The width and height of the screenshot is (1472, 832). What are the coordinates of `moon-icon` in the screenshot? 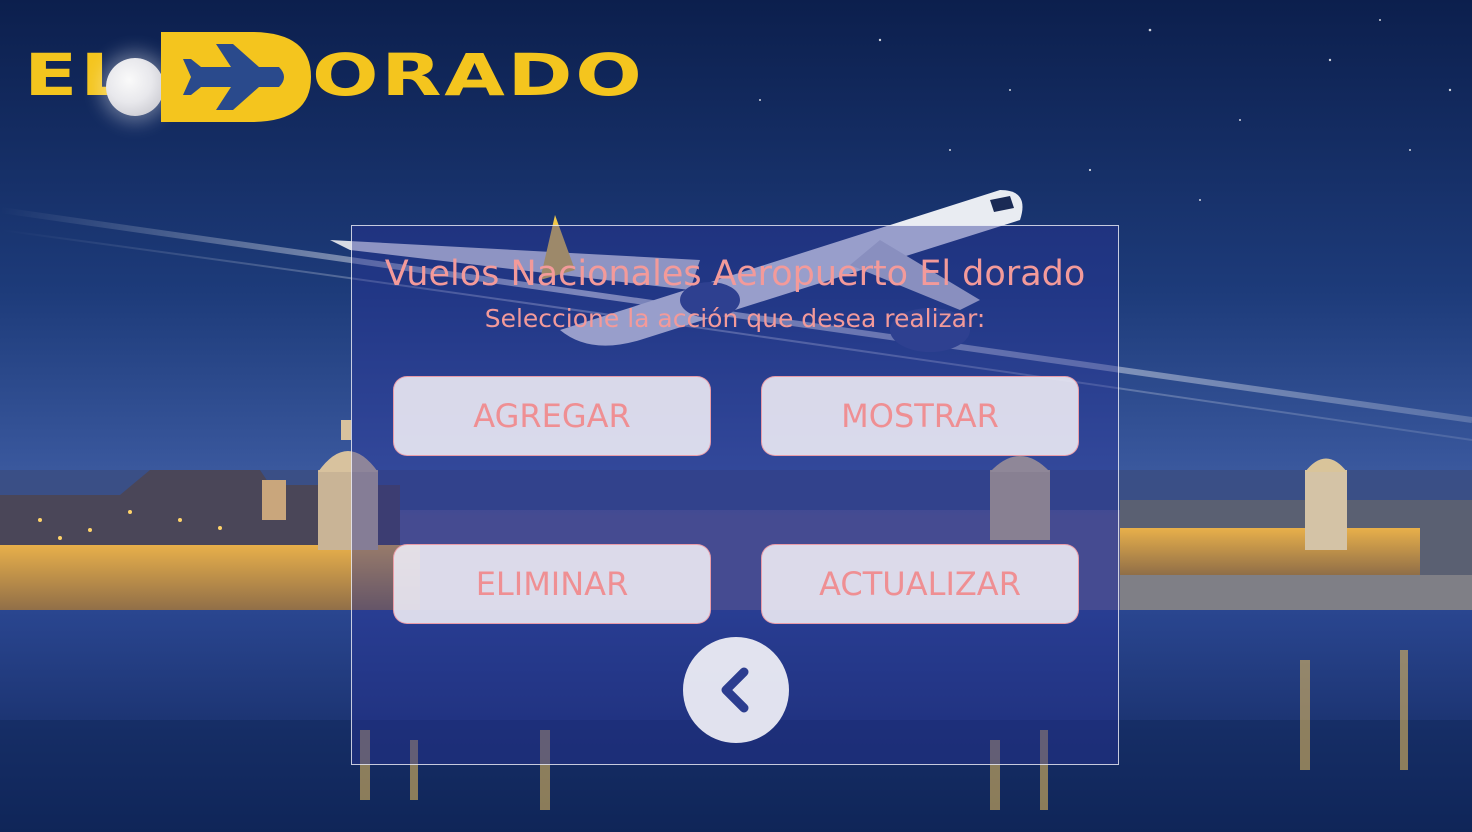 It's located at (135, 87).